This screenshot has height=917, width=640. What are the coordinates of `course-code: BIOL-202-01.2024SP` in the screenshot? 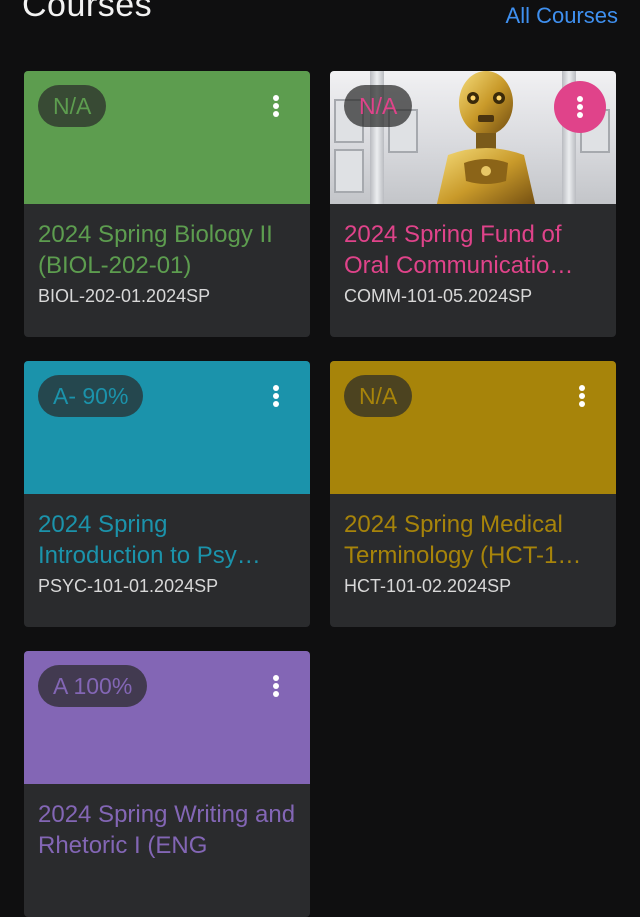 It's located at (124, 296).